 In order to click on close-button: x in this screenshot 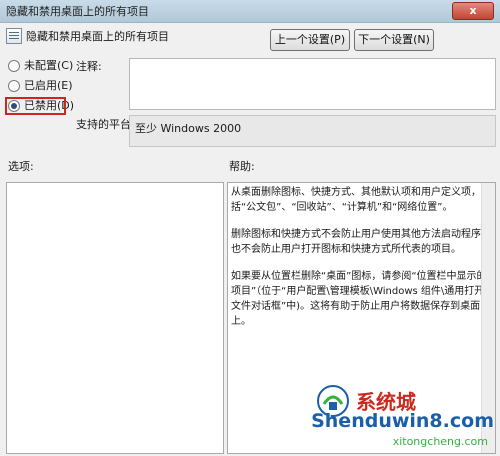, I will do `click(473, 11)`.